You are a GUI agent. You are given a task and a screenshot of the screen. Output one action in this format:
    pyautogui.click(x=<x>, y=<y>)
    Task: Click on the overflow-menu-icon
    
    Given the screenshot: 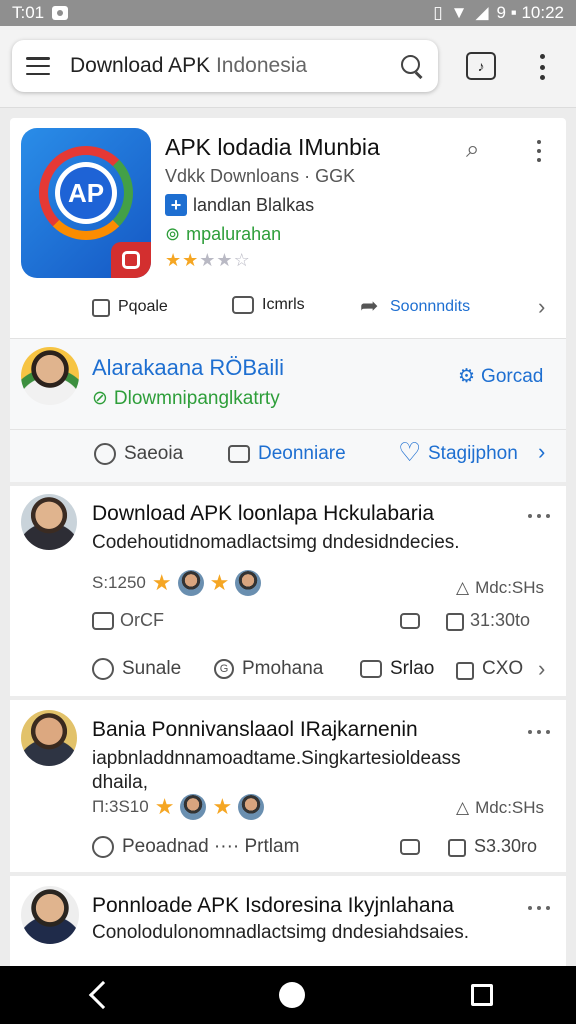 What is the action you would take?
    pyautogui.click(x=542, y=67)
    